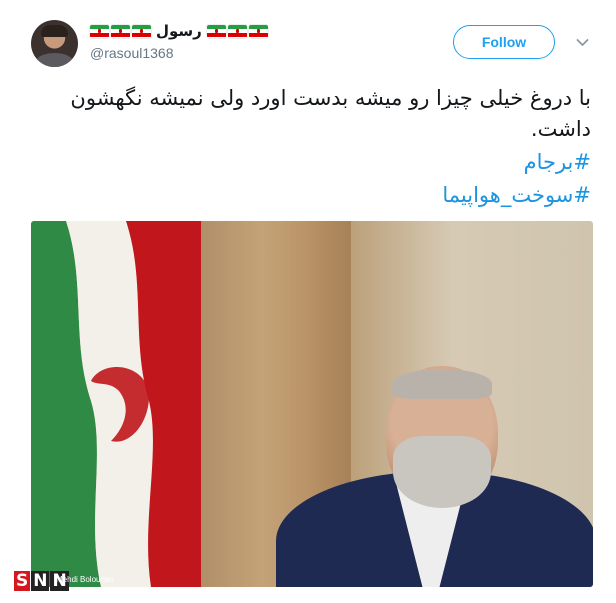  What do you see at coordinates (442, 384) in the screenshot?
I see `hair` at bounding box center [442, 384].